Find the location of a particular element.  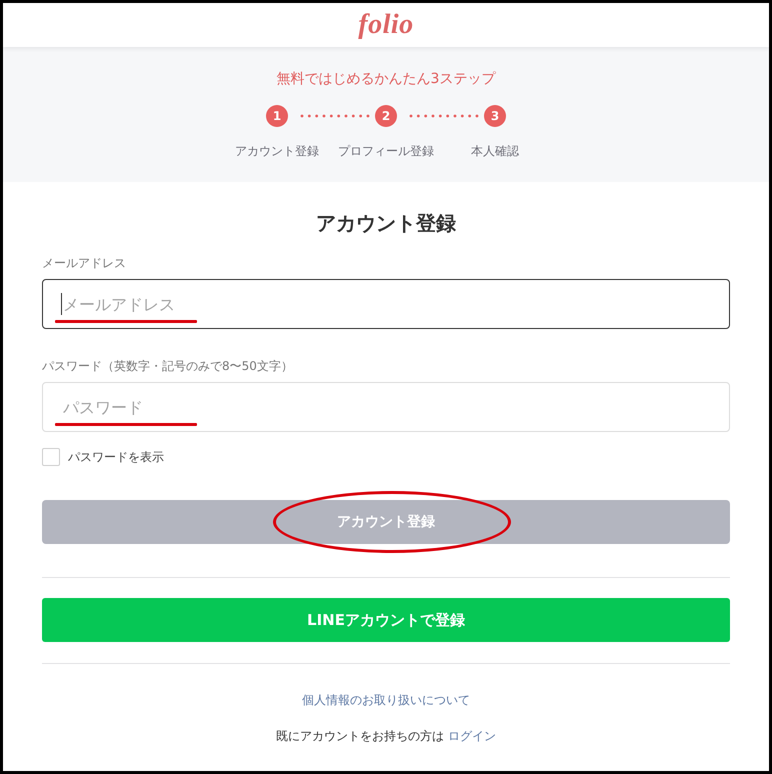

show-password-label: パスワードを表示 is located at coordinates (116, 457).